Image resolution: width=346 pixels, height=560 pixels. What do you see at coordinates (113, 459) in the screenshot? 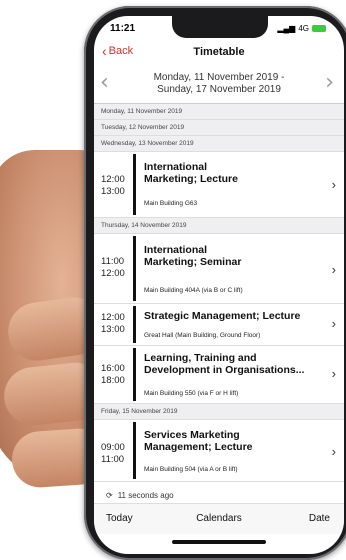
I see `event-end: 11:00` at bounding box center [113, 459].